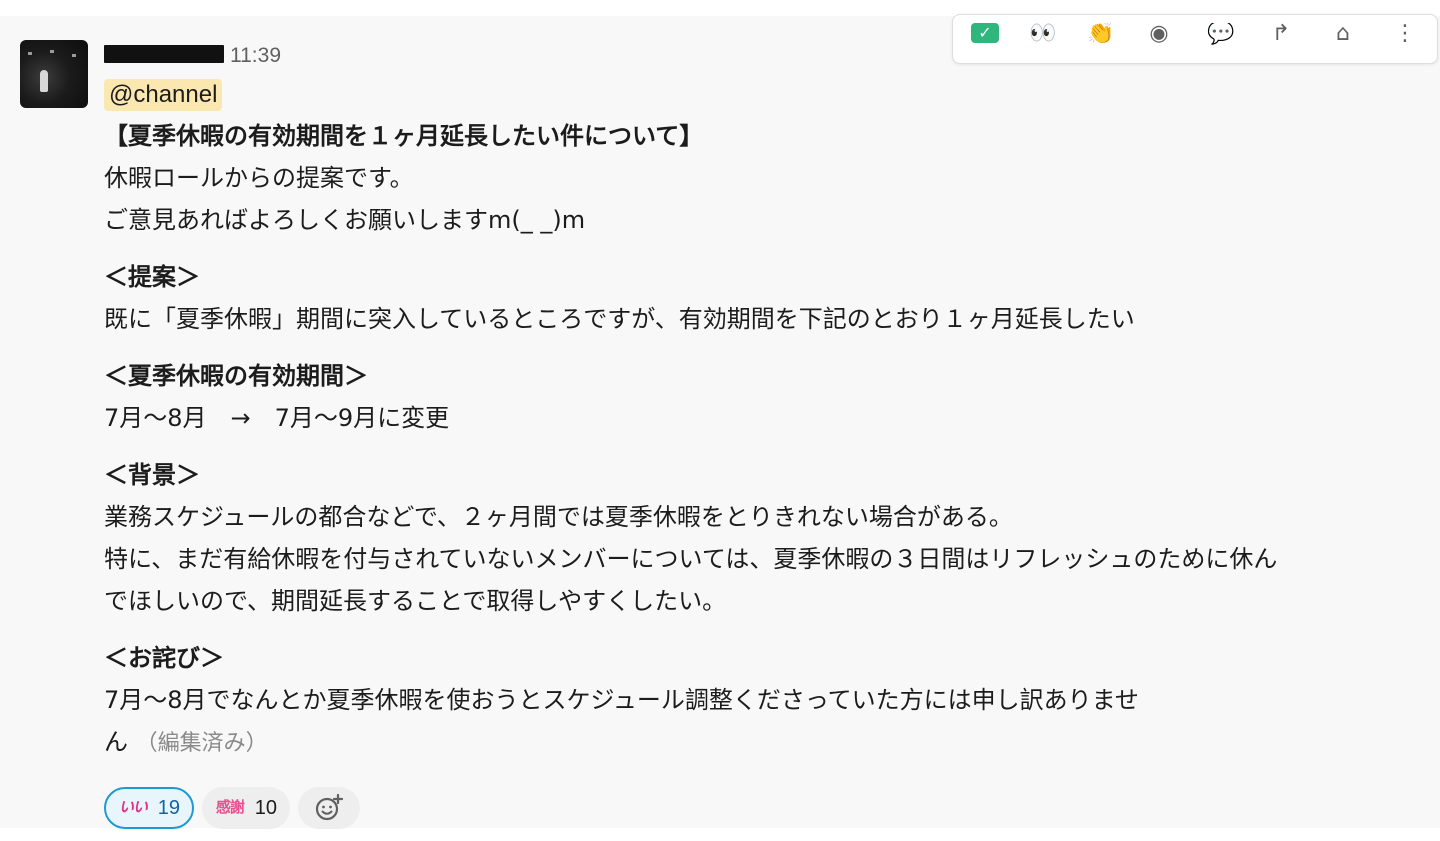 The image size is (1440, 841). Describe the element at coordinates (1195, 39) in the screenshot. I see `message-actions-toolbar: ✓ 👀 👏 ◉ 💬 ↱ ⌂ ⋮` at that location.